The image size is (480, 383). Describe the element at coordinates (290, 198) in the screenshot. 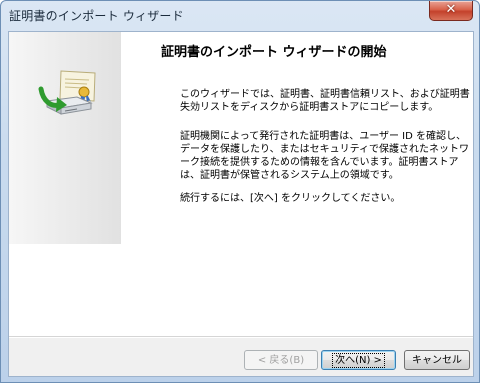

I see `continue-instruction: 続行するには、[次へ] をクリックしてください。` at that location.